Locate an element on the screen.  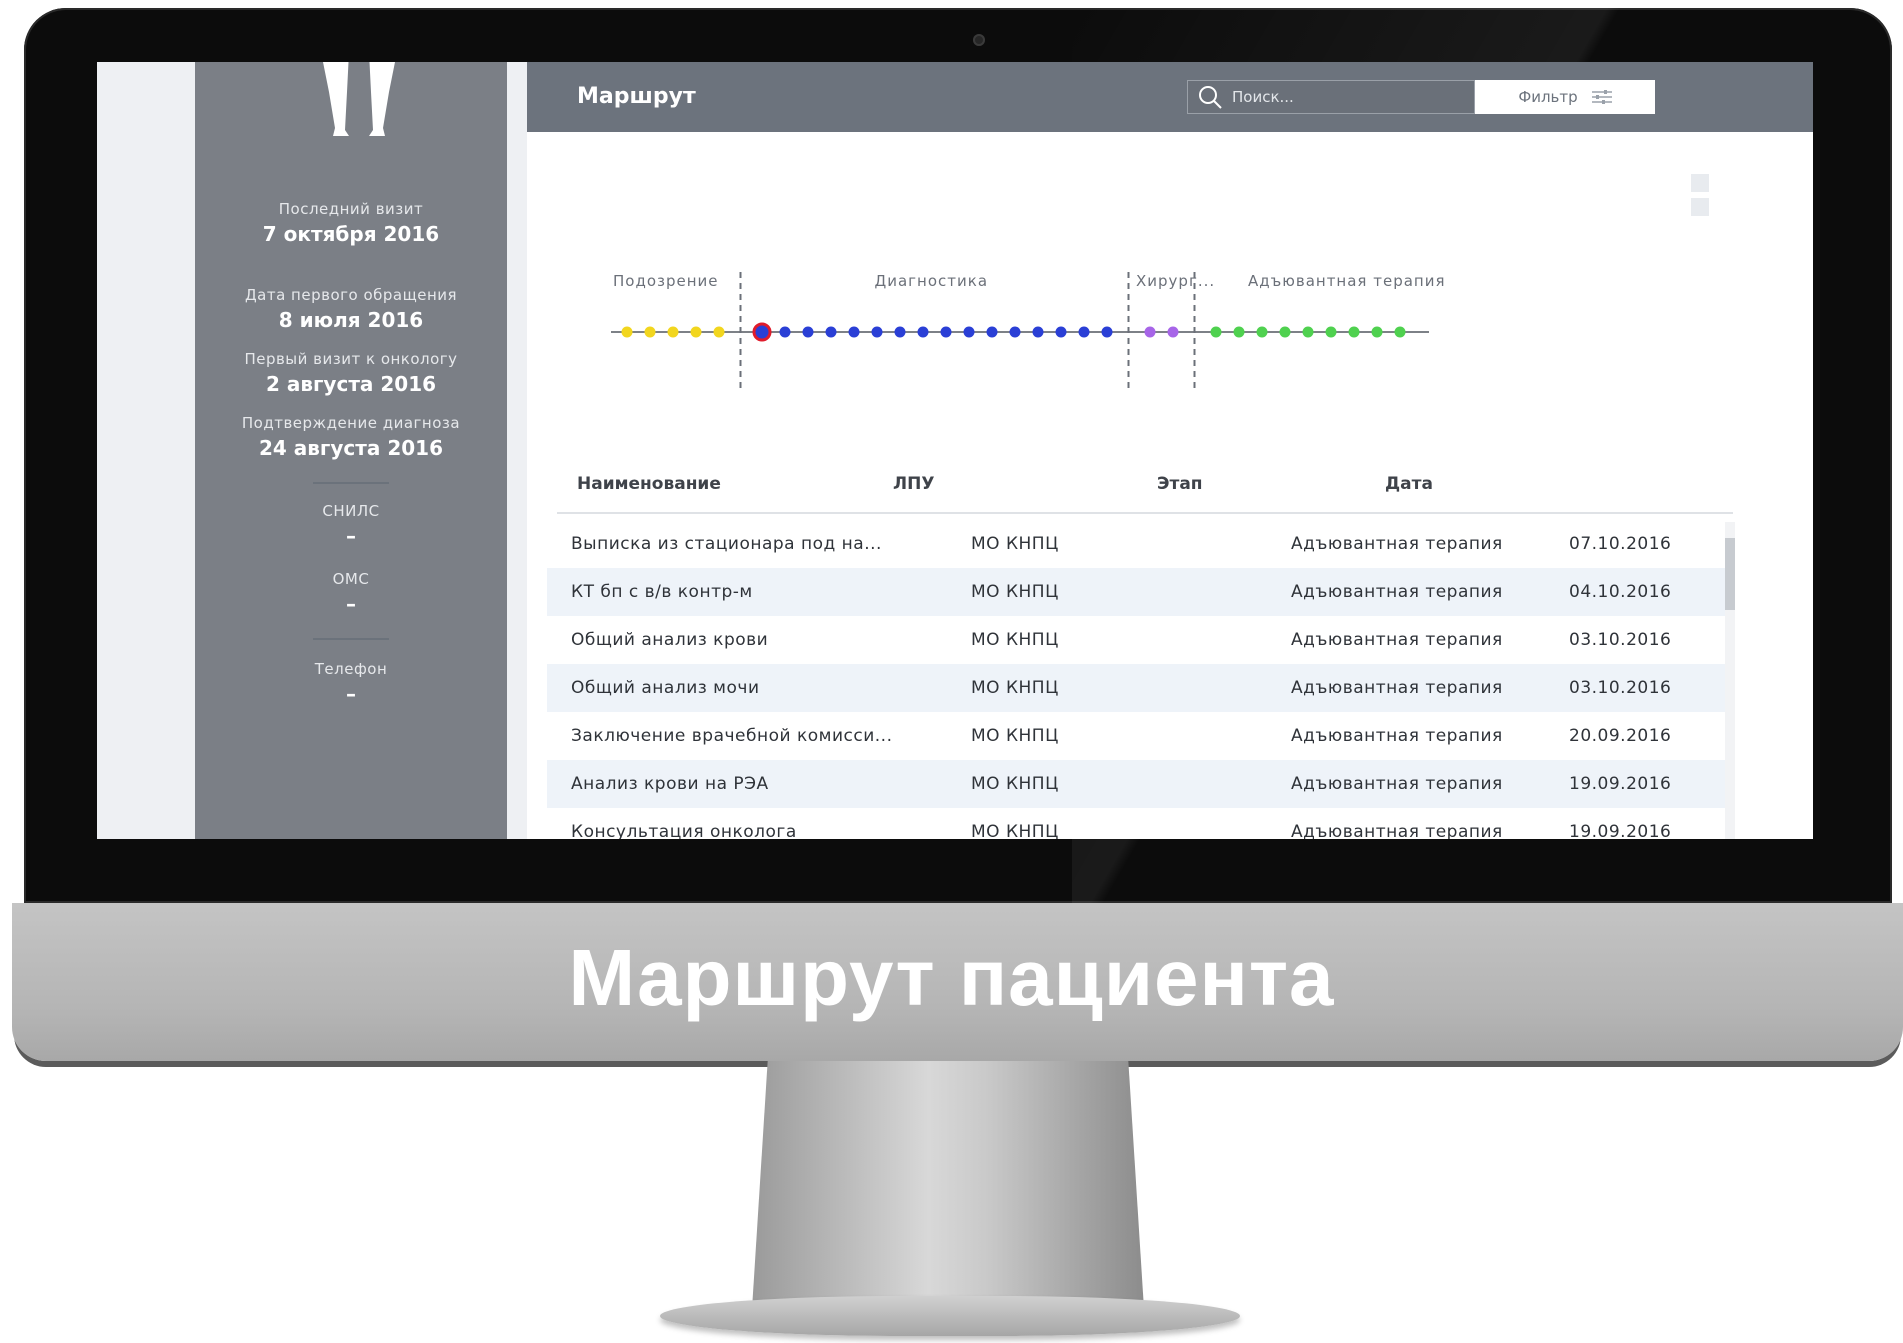
filter-label: Фильтр is located at coordinates (1548, 97).